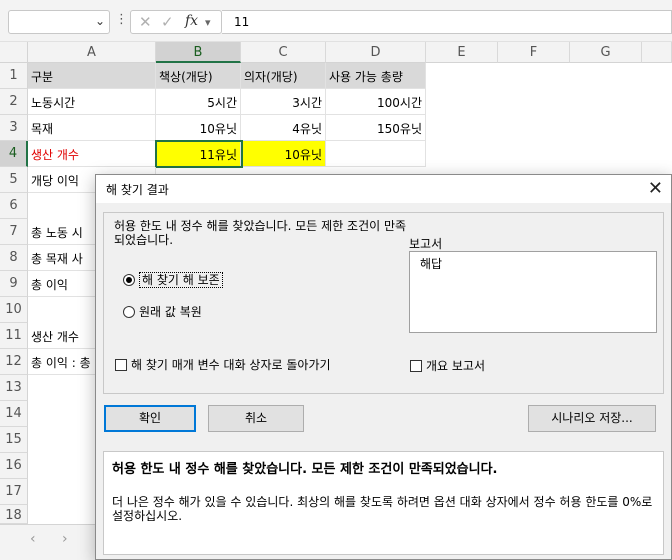 The image size is (672, 560). What do you see at coordinates (14, 336) in the screenshot?
I see `row-header-11: 11` at bounding box center [14, 336].